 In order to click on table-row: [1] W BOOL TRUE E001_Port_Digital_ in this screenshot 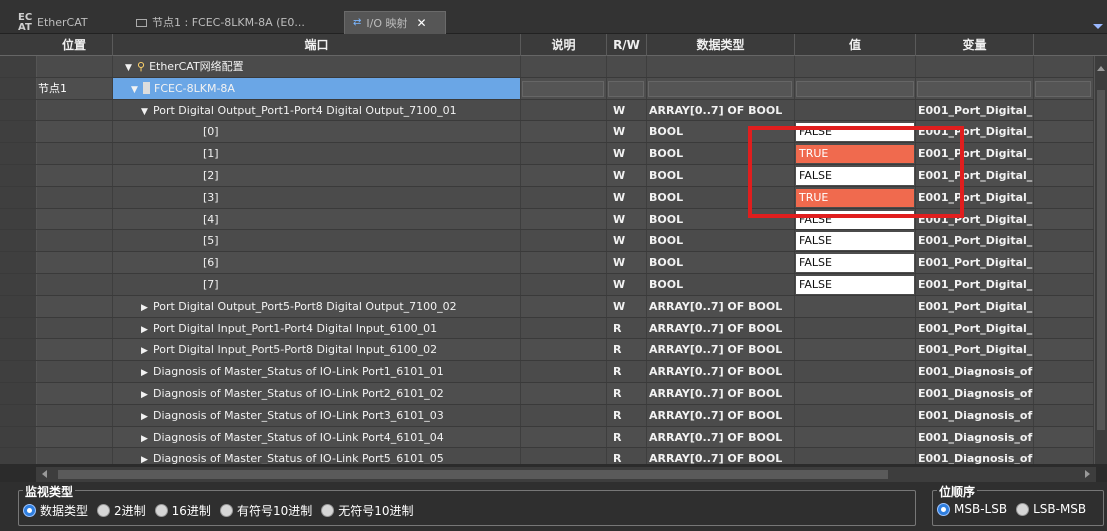, I will do `click(553, 154)`.